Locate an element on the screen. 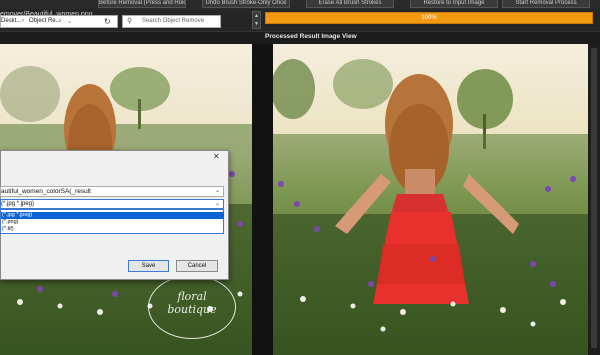  progress-bar: 100% is located at coordinates (429, 18).